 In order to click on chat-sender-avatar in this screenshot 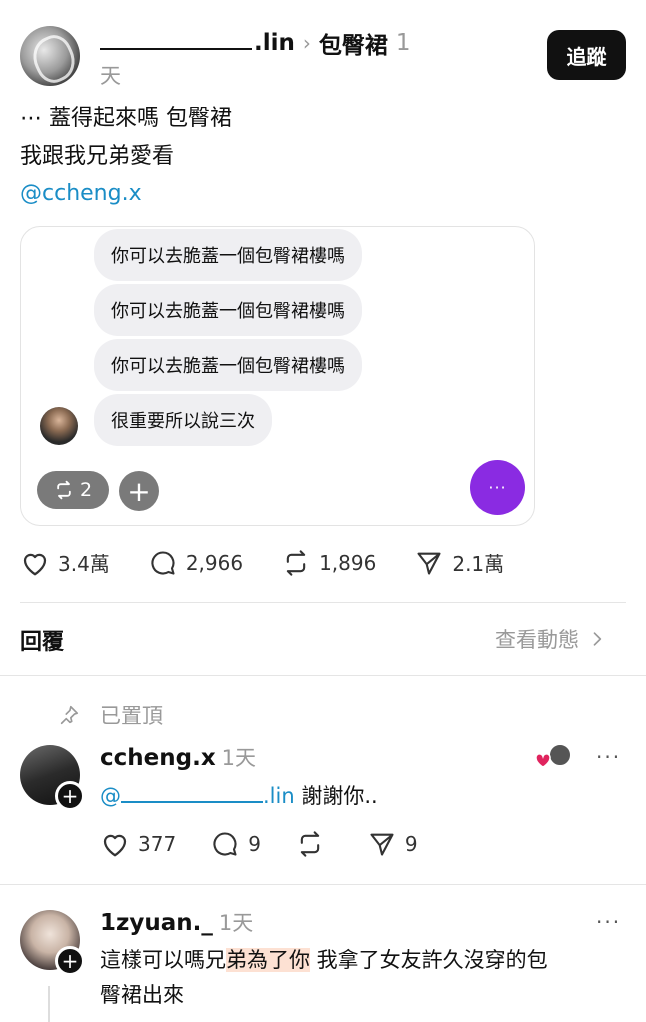, I will do `click(59, 426)`.